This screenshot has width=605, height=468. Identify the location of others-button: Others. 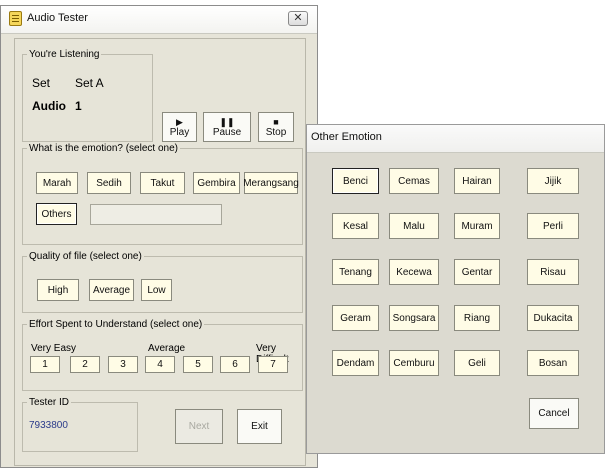
(56, 214).